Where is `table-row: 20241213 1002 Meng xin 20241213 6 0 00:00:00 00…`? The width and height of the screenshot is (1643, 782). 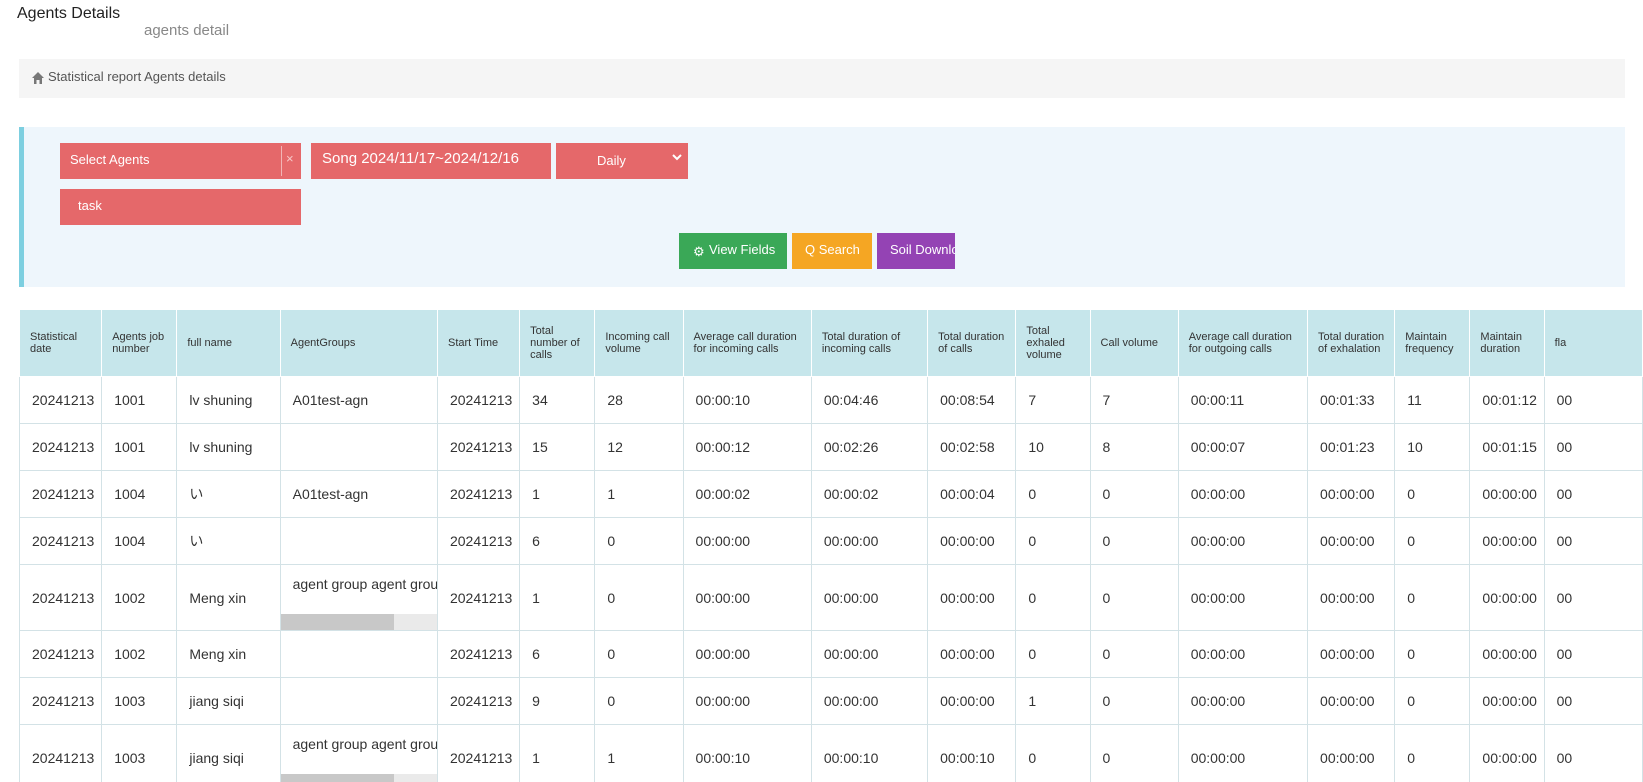
table-row: 20241213 1002 Meng xin 20241213 6 0 00:00:00 00… is located at coordinates (831, 654).